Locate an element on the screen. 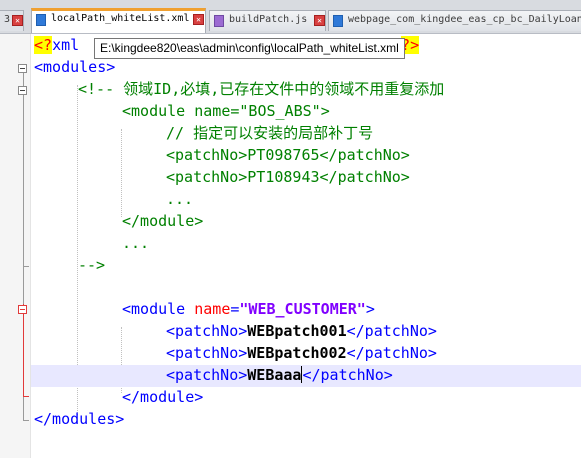  code-line-13: <module name="WEB_CUSTOMER"> is located at coordinates (248, 309).